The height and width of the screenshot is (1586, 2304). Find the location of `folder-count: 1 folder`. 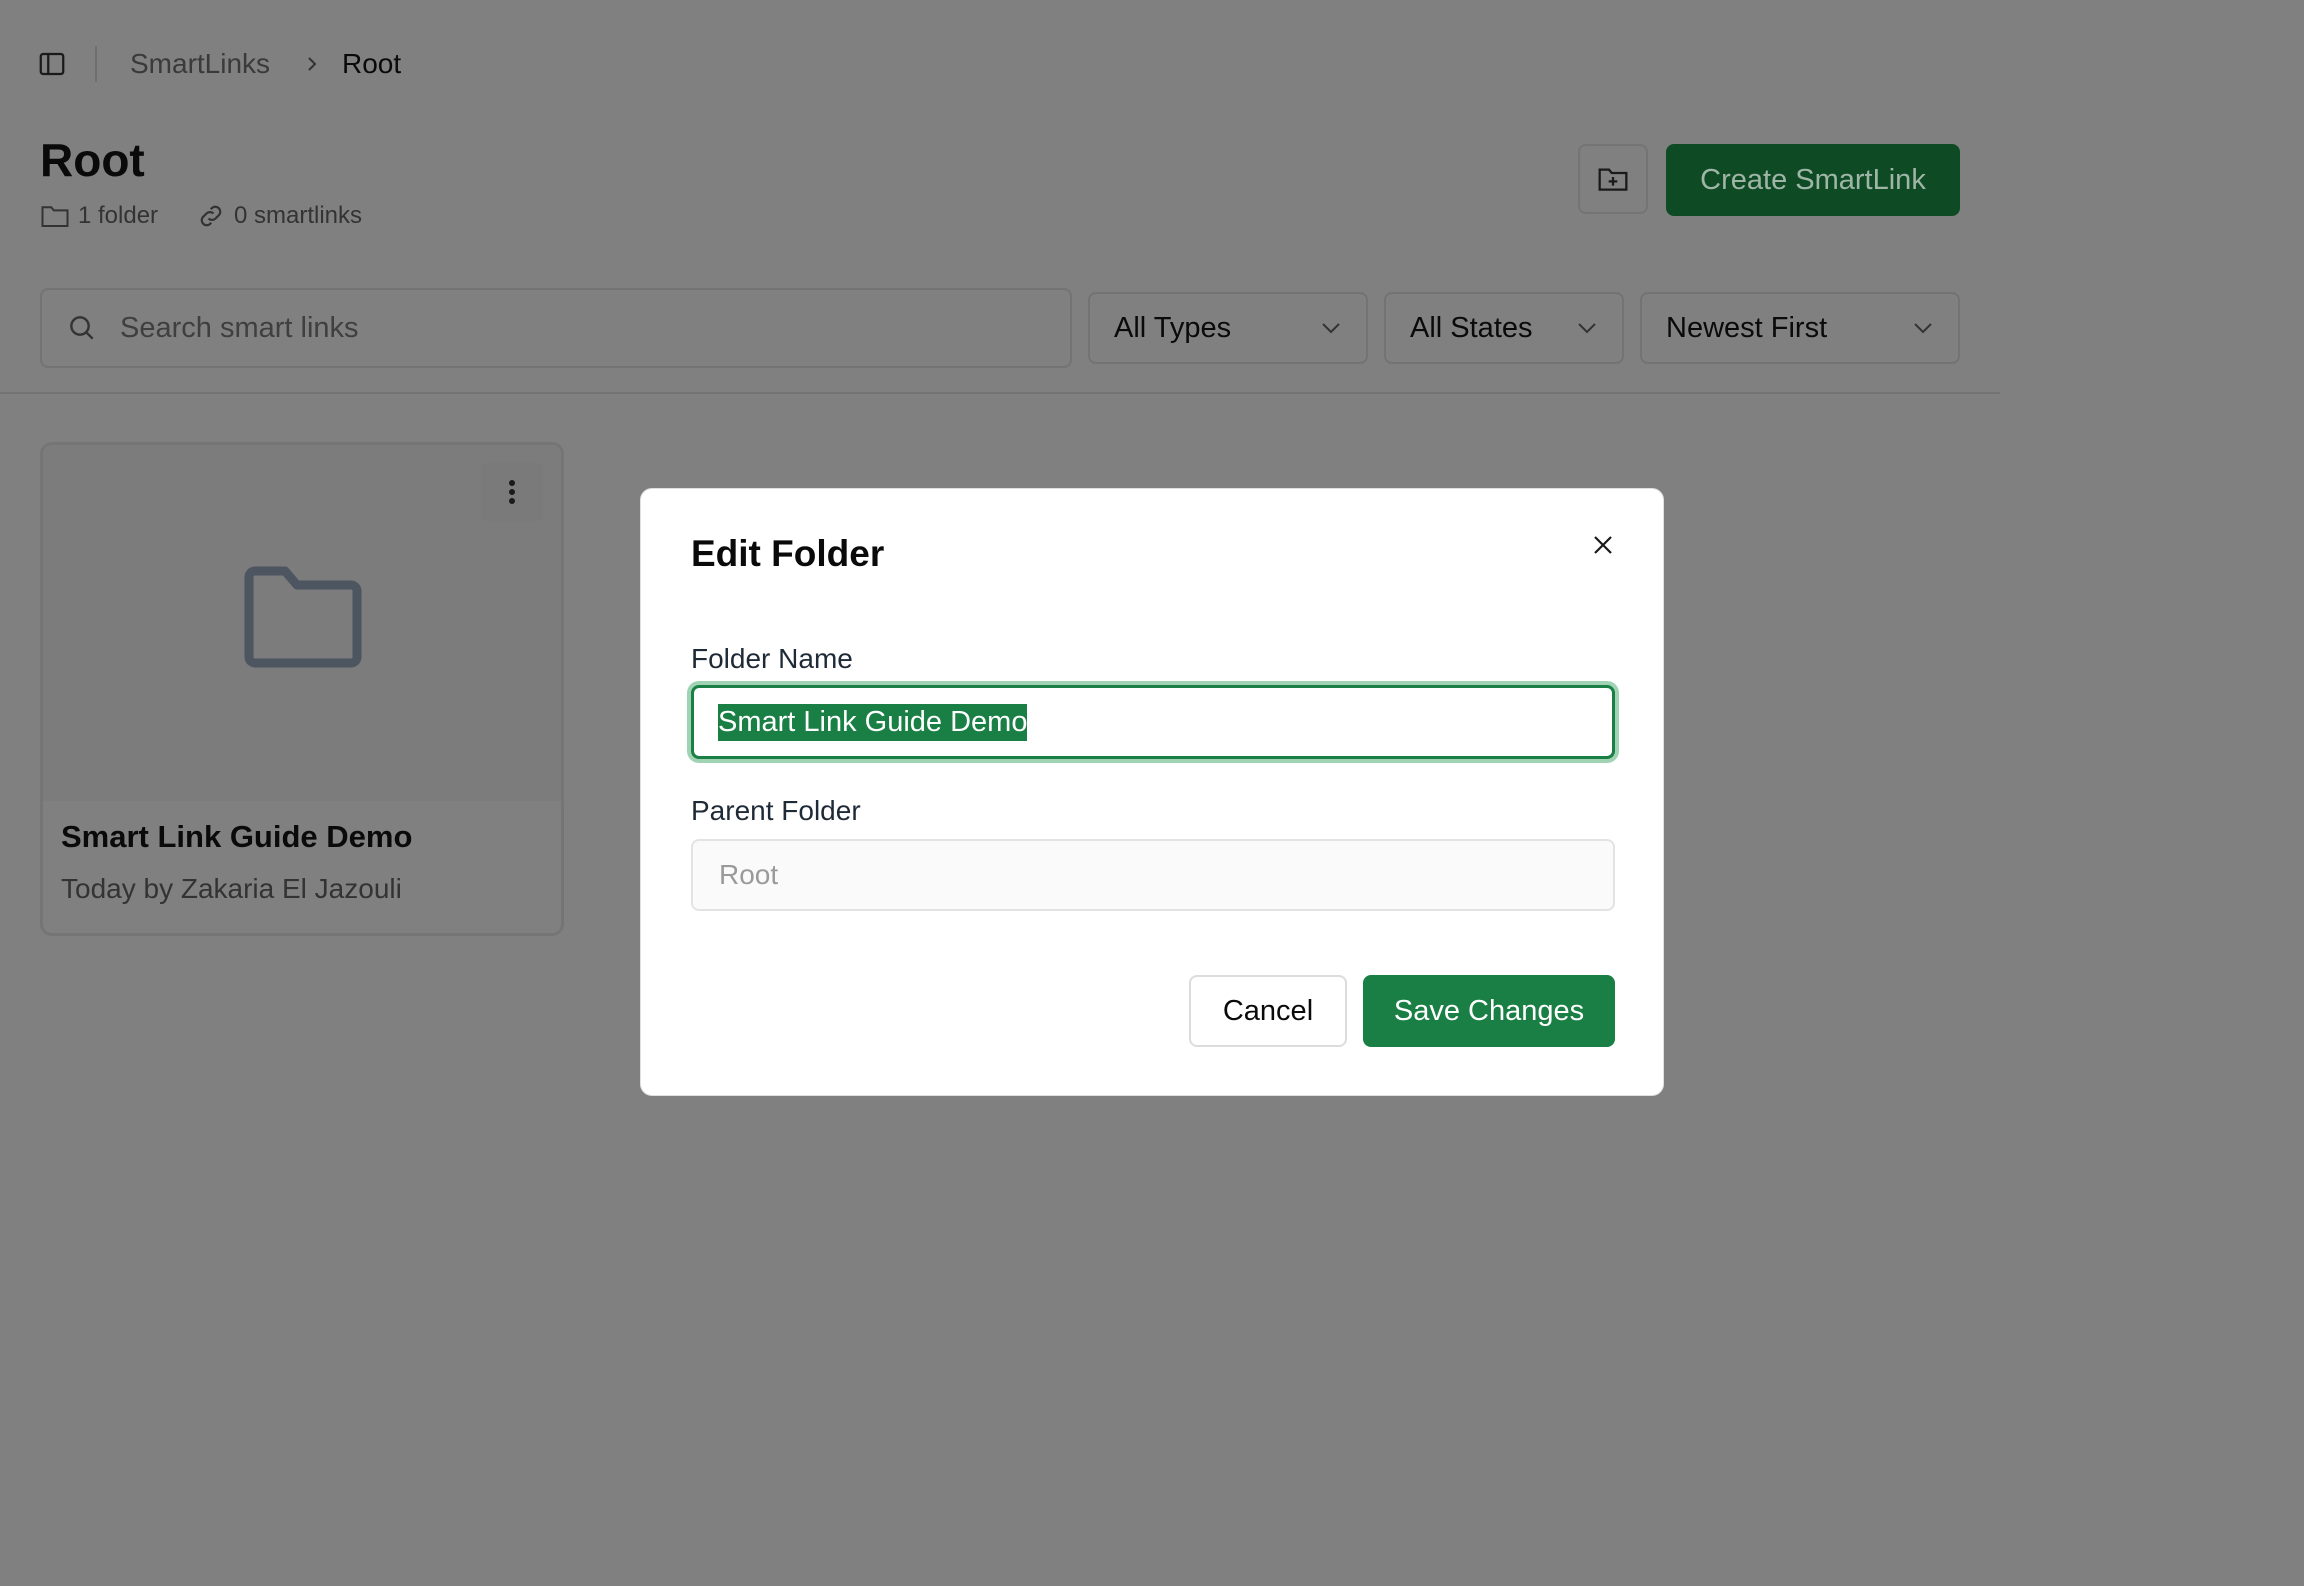

folder-count: 1 folder is located at coordinates (99, 216).